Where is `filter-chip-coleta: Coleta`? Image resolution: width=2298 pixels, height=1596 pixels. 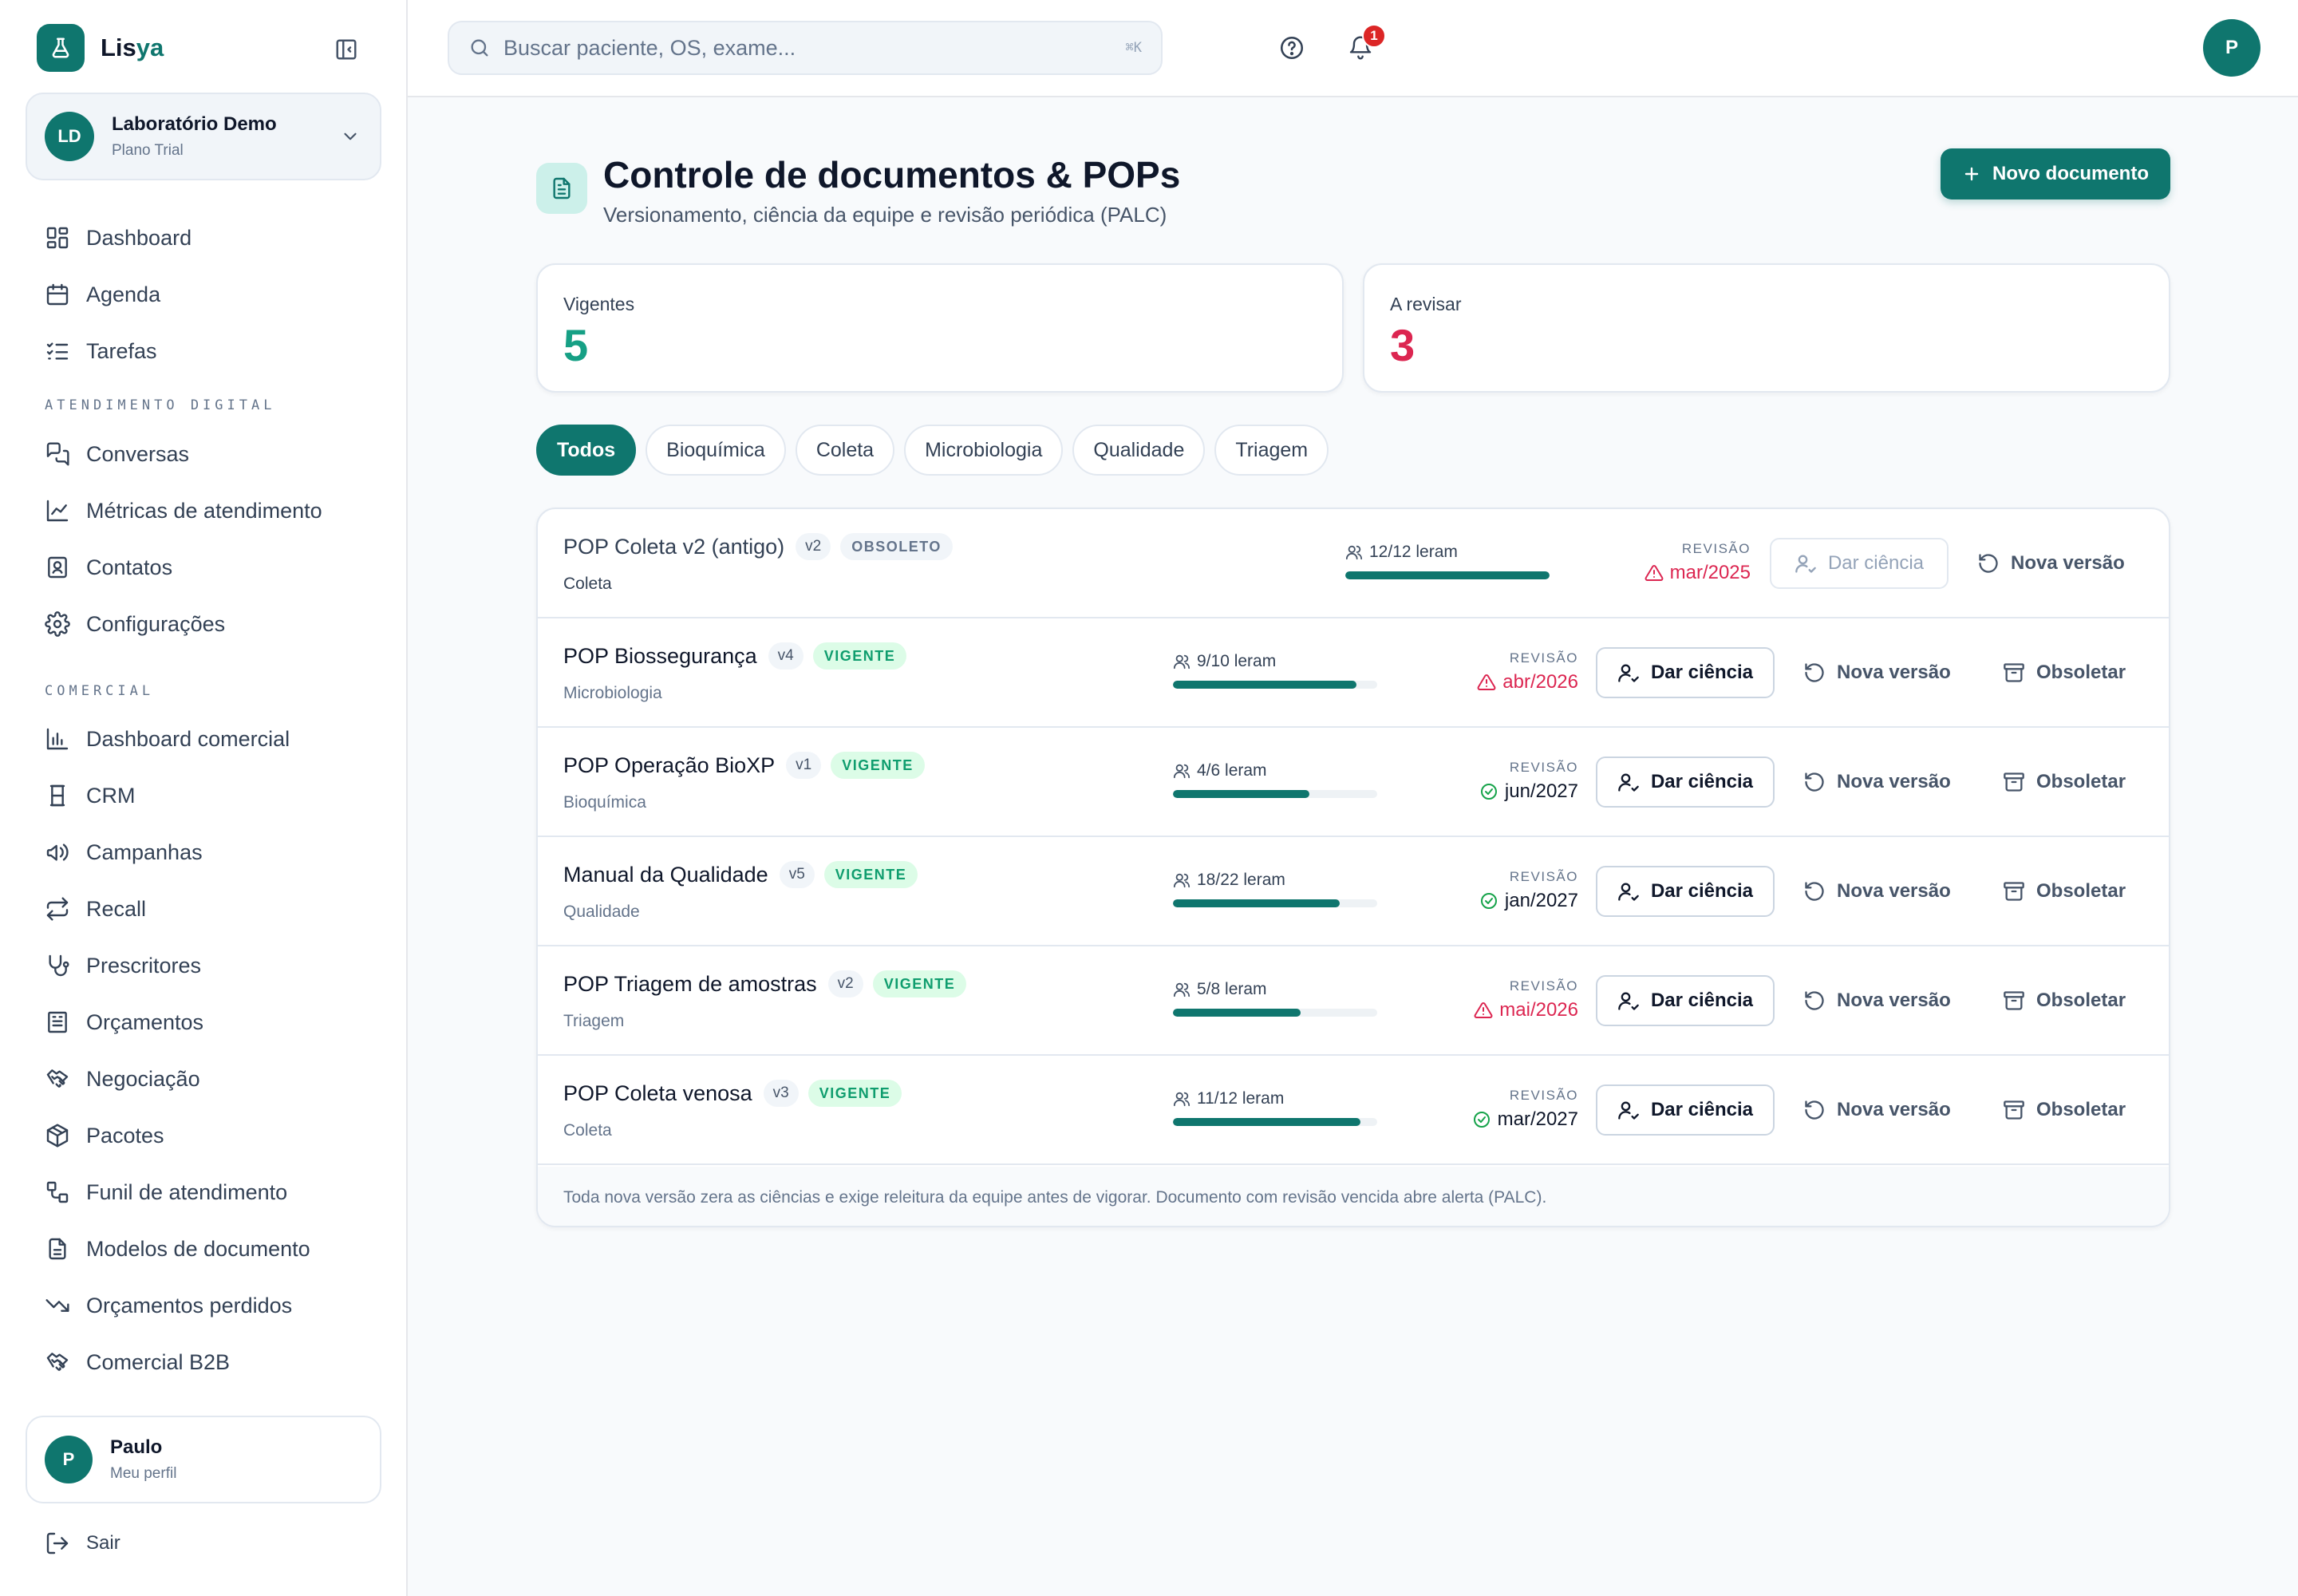 filter-chip-coleta: Coleta is located at coordinates (845, 450).